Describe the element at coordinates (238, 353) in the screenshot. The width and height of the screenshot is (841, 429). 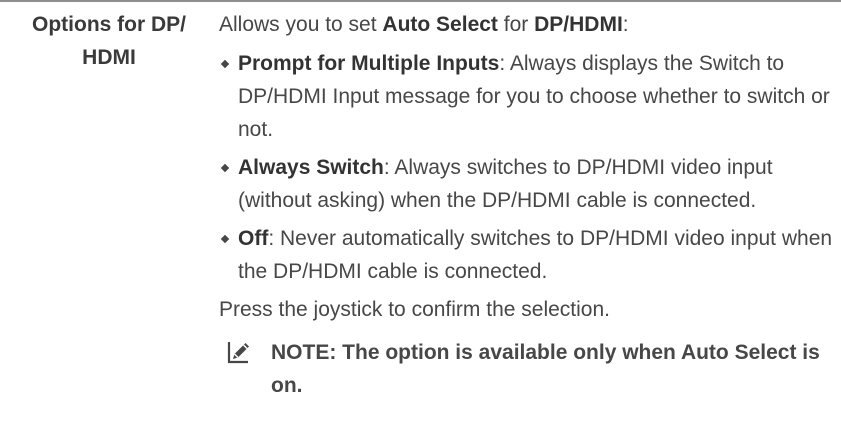
I see `pencil-note-icon` at that location.